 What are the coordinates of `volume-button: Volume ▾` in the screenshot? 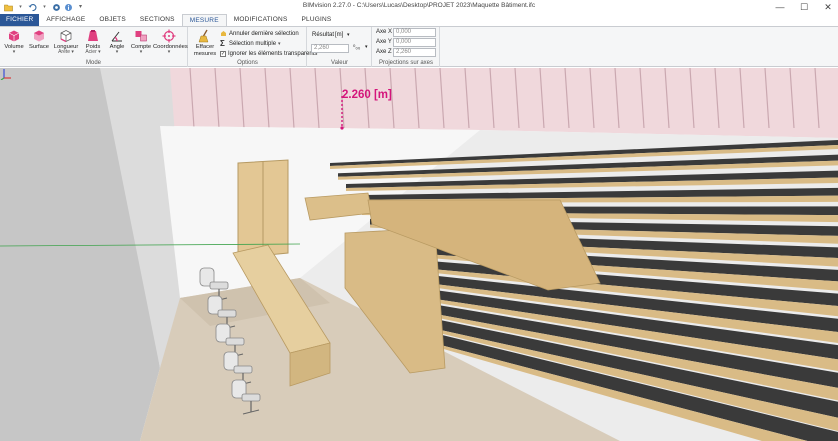 It's located at (14, 44).